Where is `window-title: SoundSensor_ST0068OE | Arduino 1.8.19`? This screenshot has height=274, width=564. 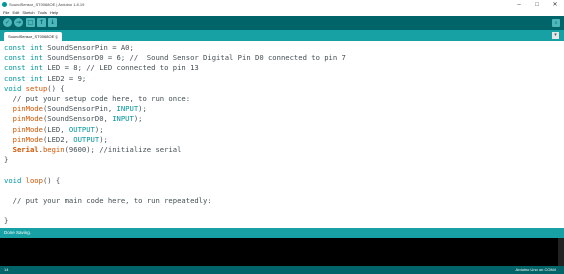
window-title: SoundSensor_ST0068OE | Arduino 1.8.19 is located at coordinates (47, 4).